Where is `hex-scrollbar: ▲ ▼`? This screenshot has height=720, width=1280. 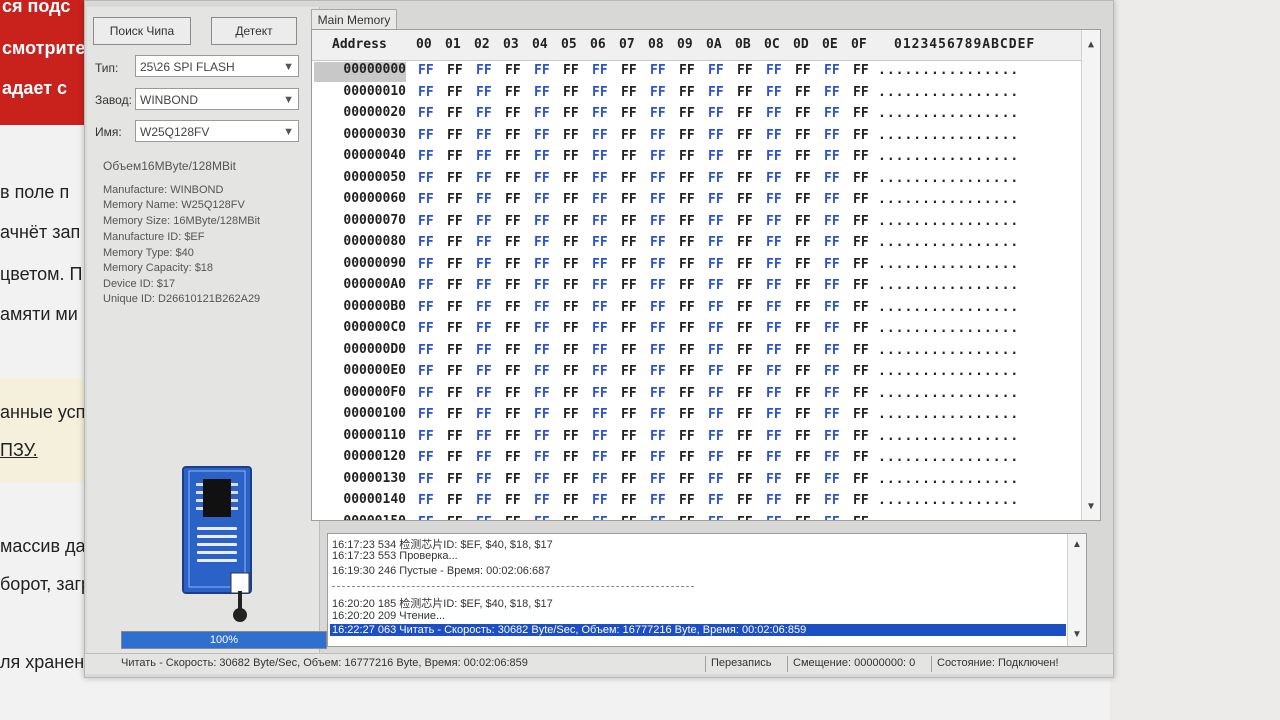
hex-scrollbar: ▲ ▼ is located at coordinates (1090, 275).